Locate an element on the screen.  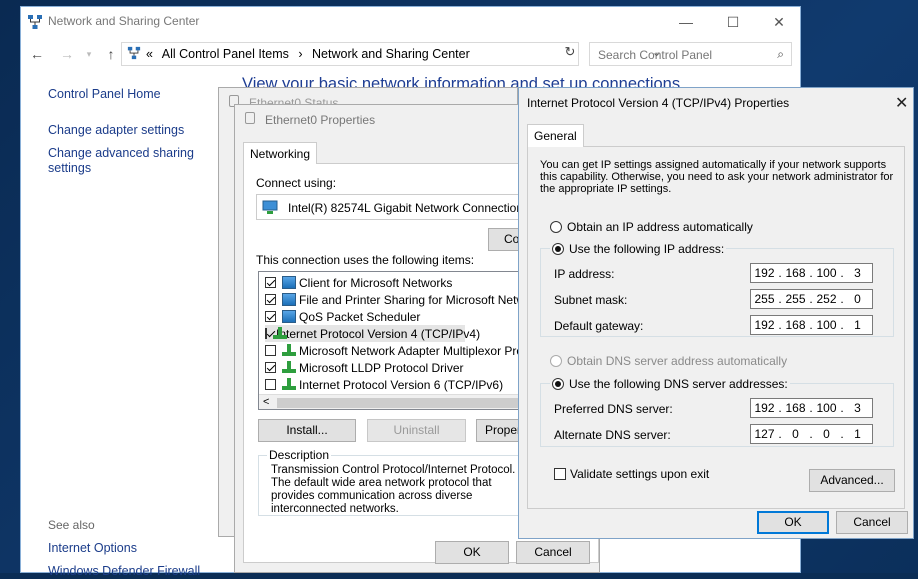
manual-dns-label: Use the following DNS server addresses: is located at coordinates (678, 384).